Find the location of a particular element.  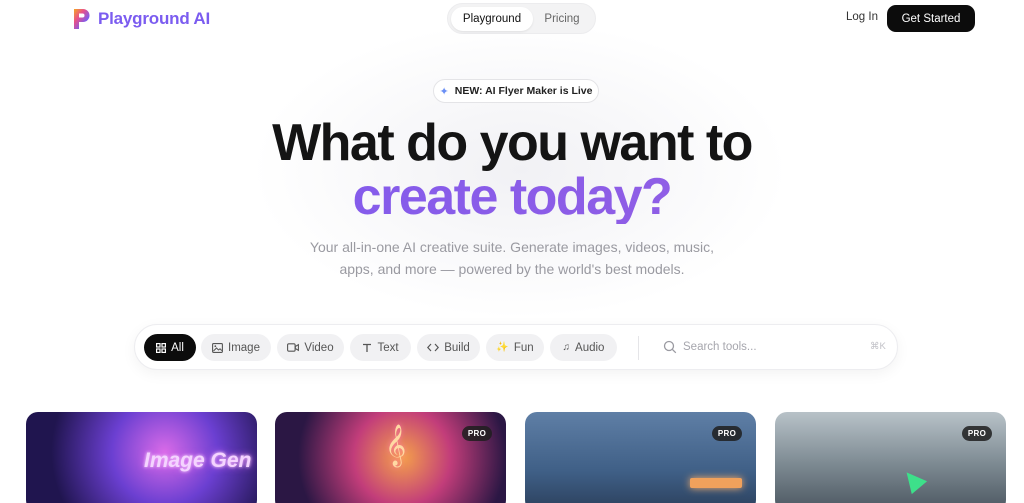

filter-build: Build is located at coordinates (448, 347).